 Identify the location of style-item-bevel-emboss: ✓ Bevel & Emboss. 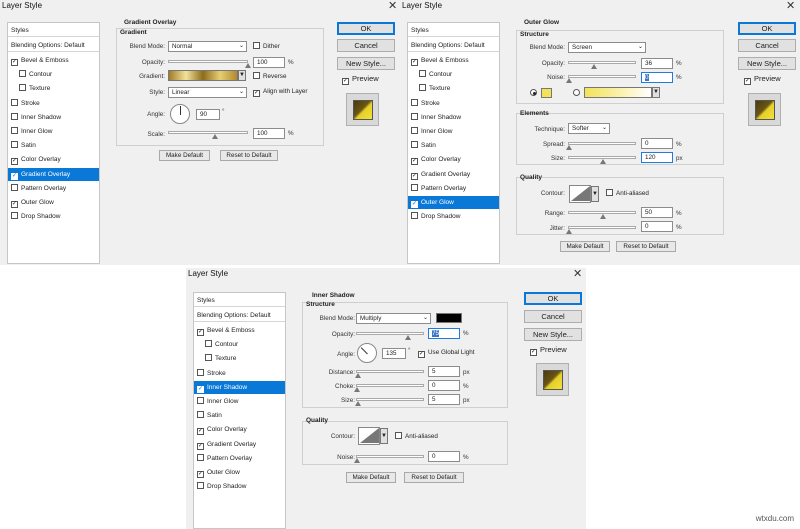
(53, 60).